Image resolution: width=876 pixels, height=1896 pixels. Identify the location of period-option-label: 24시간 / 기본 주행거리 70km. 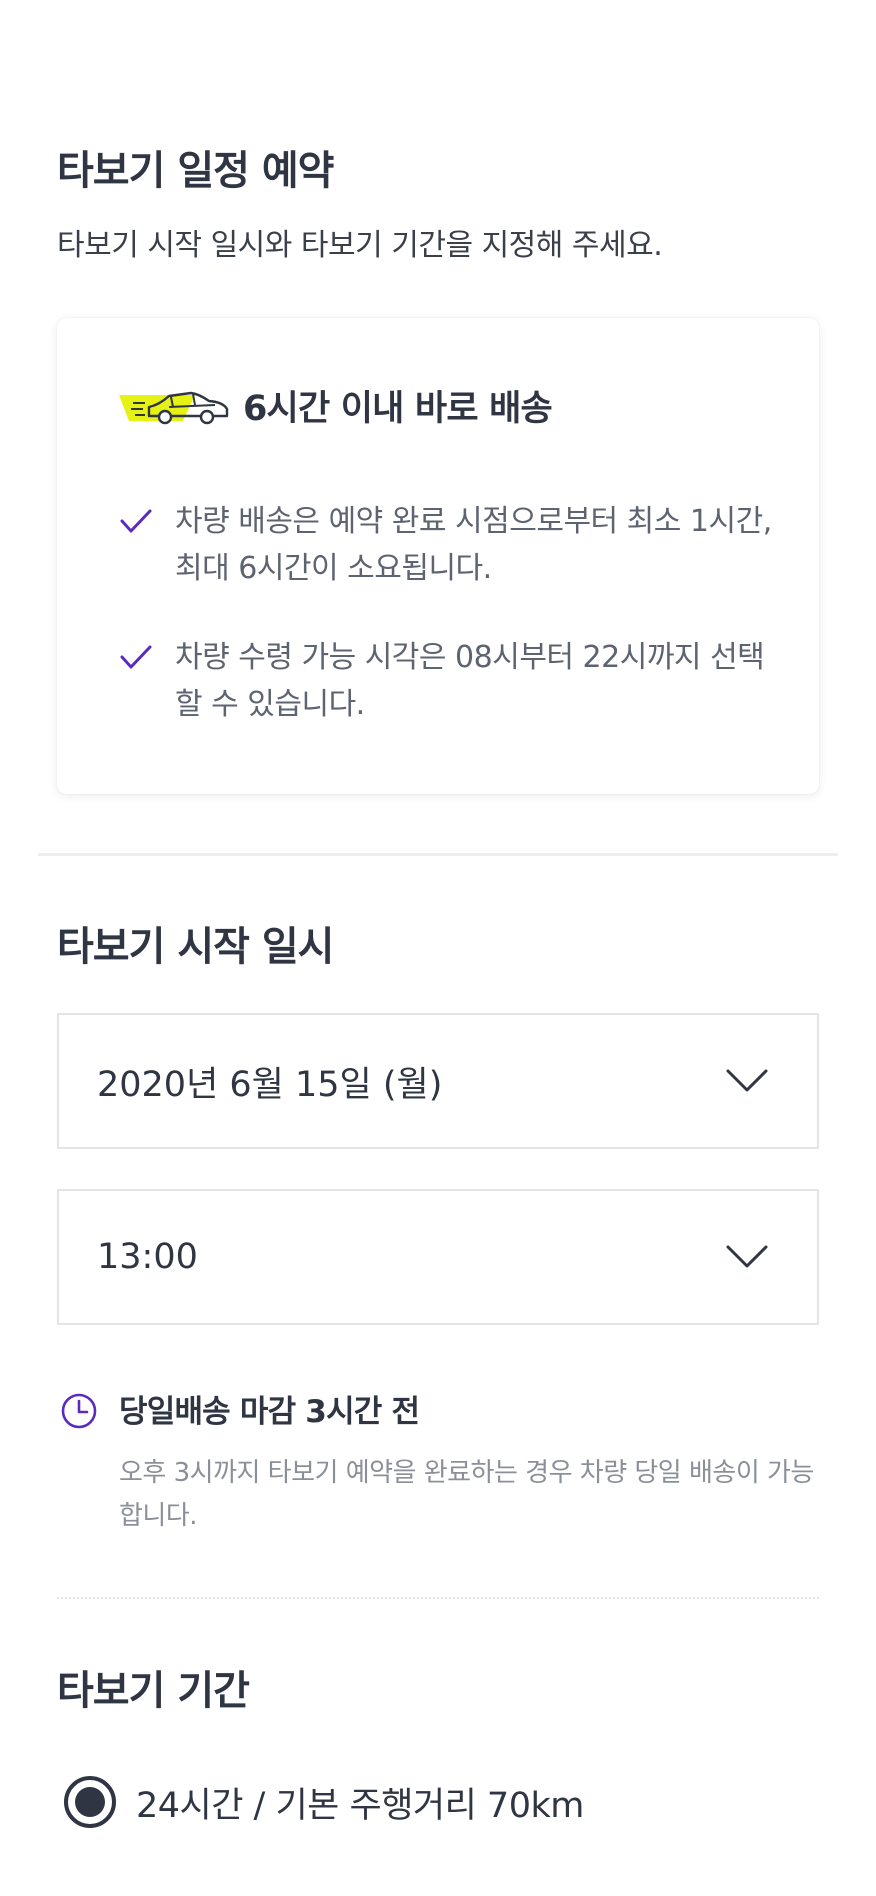
(360, 1805).